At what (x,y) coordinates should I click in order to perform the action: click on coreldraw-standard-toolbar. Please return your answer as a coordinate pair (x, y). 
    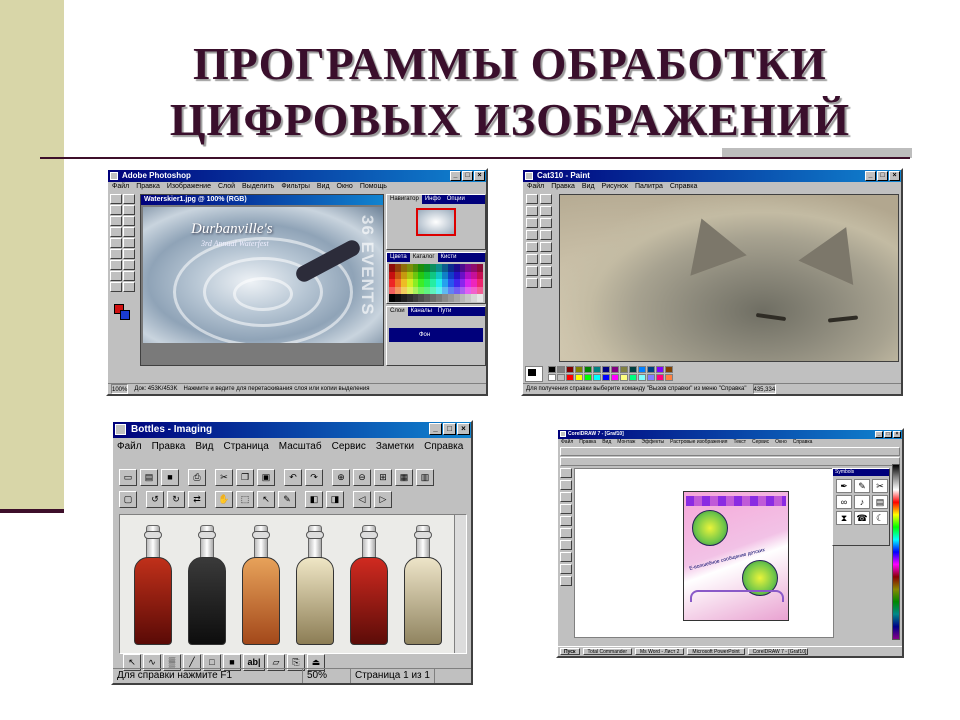
    Looking at the image, I should click on (730, 451).